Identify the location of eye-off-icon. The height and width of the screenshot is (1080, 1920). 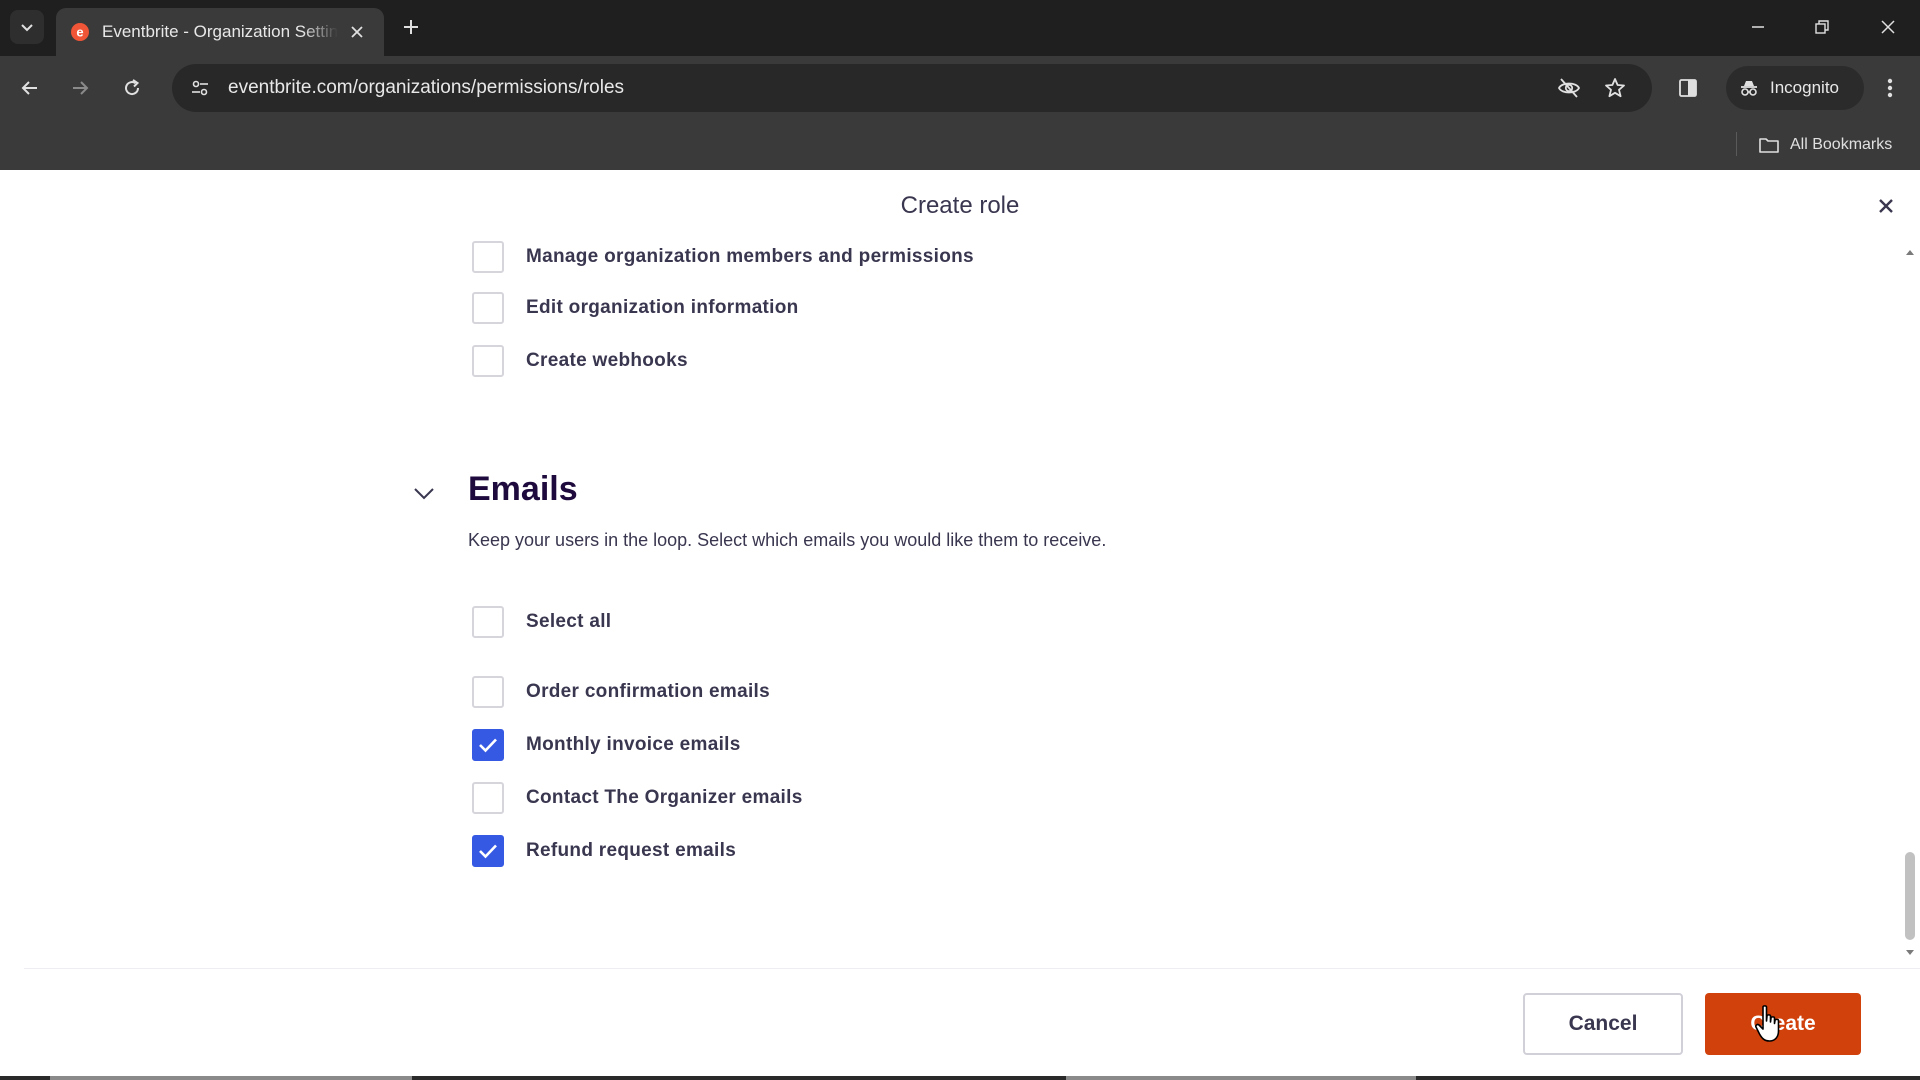
(1569, 88).